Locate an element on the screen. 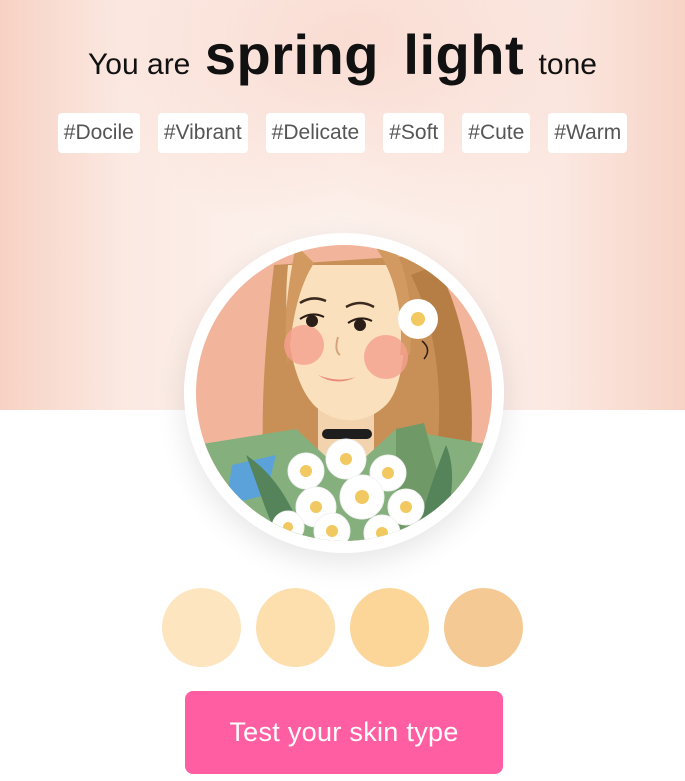 The image size is (685, 781). headline-season: spring is located at coordinates (291, 54).